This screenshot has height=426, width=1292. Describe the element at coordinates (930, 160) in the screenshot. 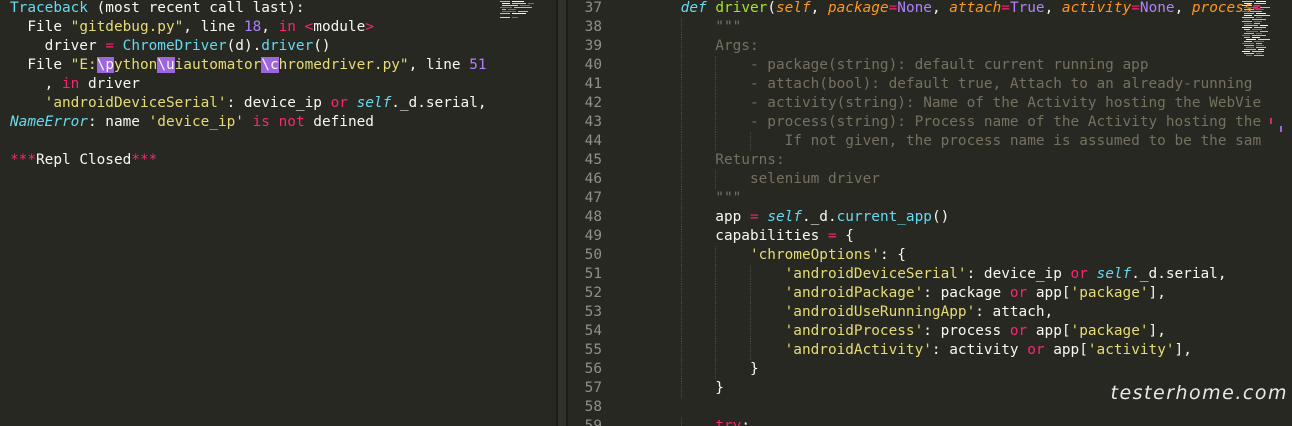

I see `code-line: 45 Returns:` at that location.